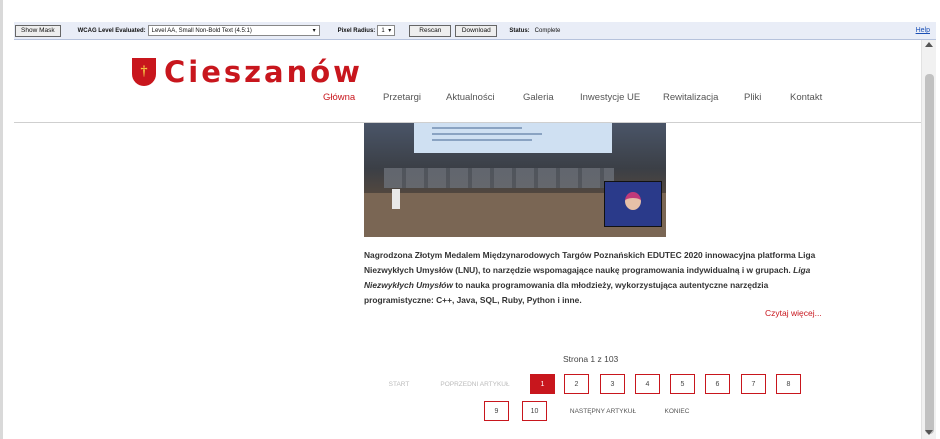 The image size is (940, 439). I want to click on scroll-down-arrow-icon, so click(929, 432).